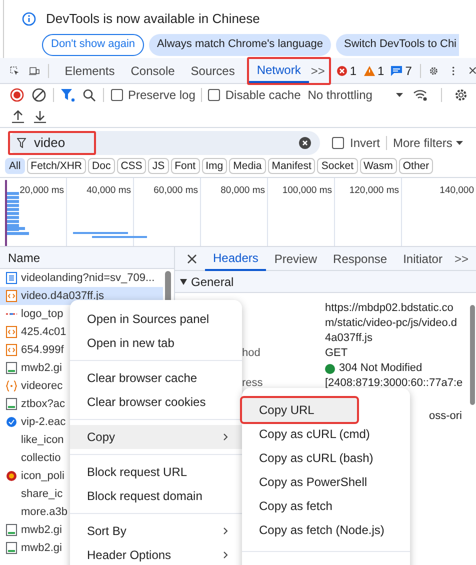  What do you see at coordinates (374, 191) in the screenshot?
I see `time-tick: 120,000 ms` at bounding box center [374, 191].